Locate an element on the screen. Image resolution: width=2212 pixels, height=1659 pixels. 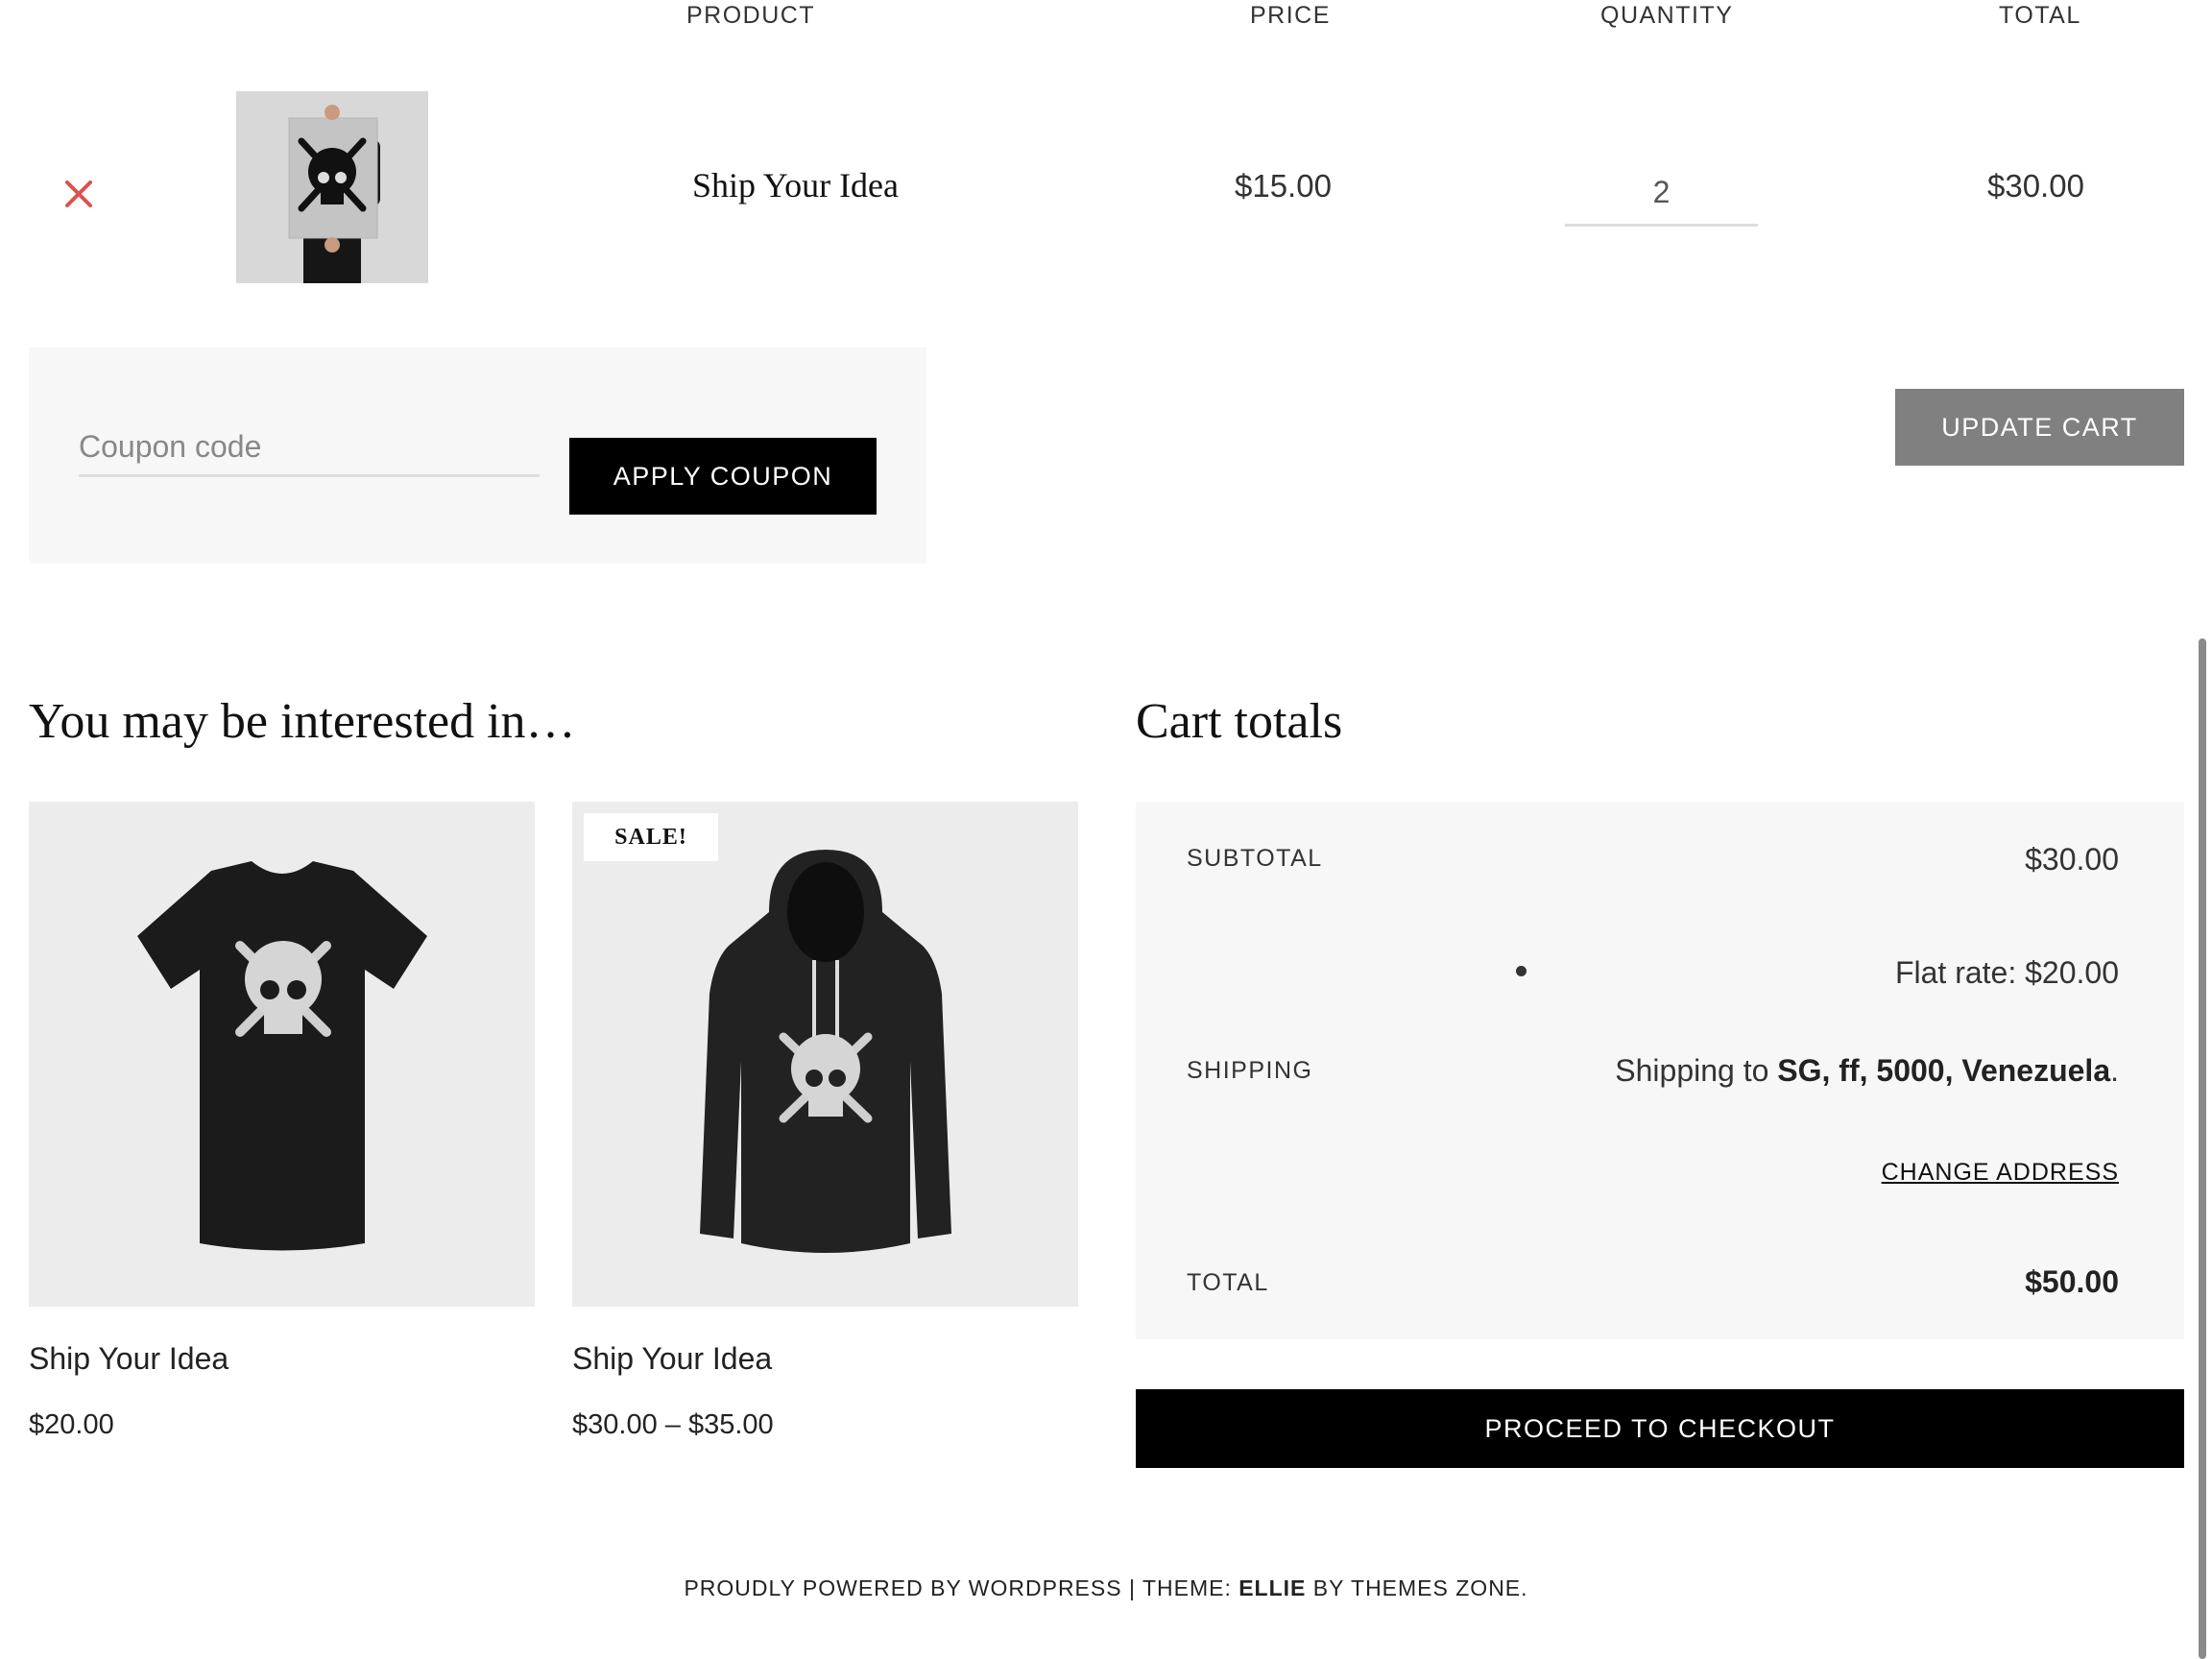
coupon-panel: APPLY COUPON is located at coordinates (477, 456).